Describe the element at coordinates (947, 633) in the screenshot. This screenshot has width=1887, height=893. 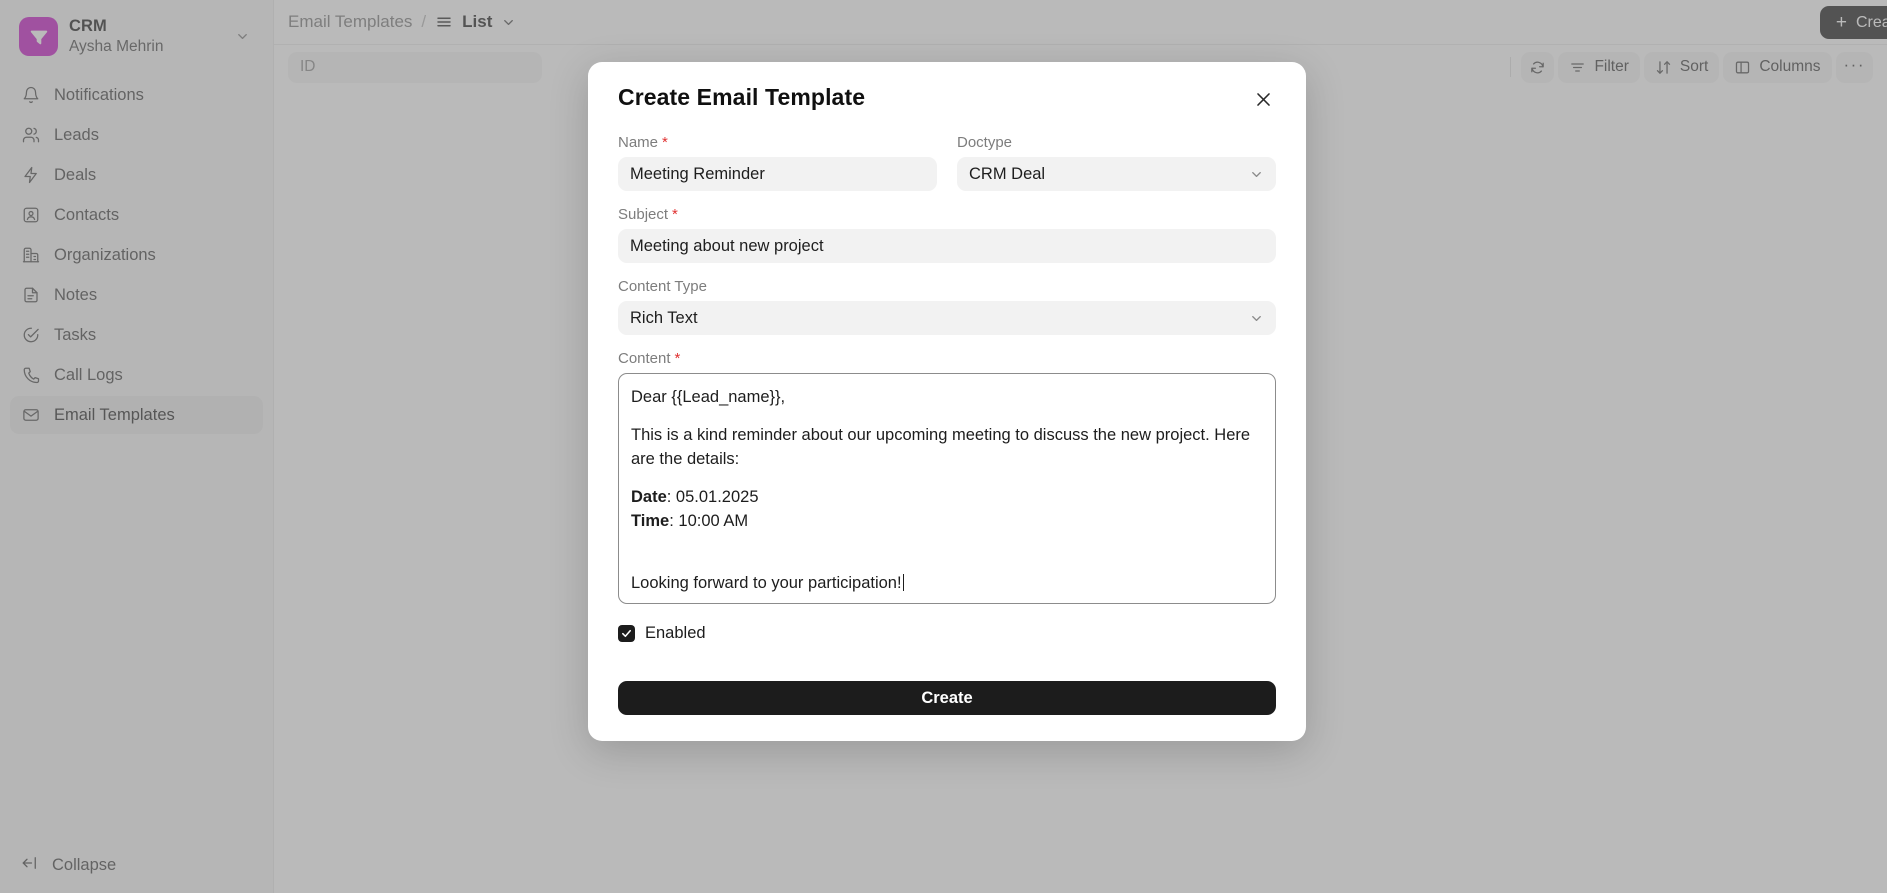
I see `enabled-row: Enabled` at that location.